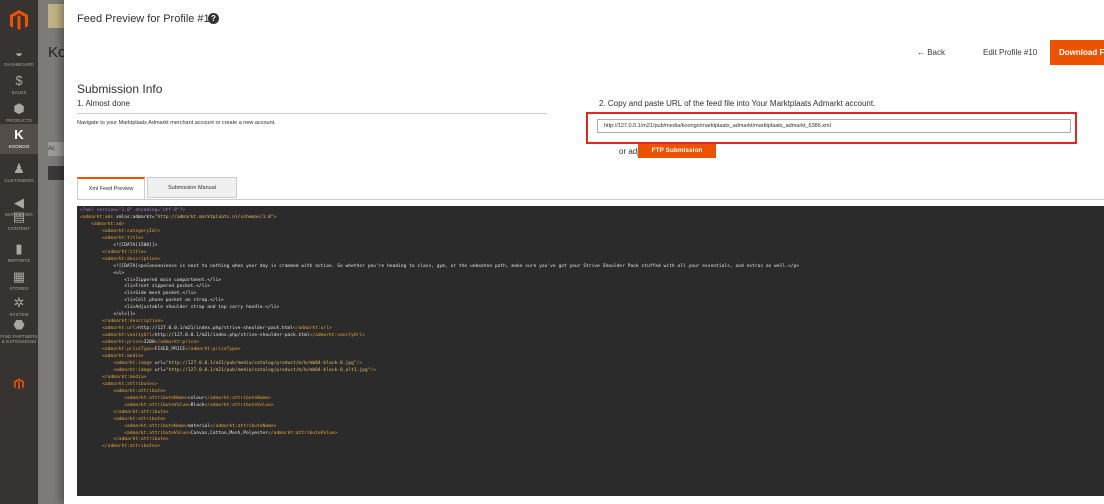  I want to click on edit-profile-button: Edit Profile #10, so click(1010, 52).